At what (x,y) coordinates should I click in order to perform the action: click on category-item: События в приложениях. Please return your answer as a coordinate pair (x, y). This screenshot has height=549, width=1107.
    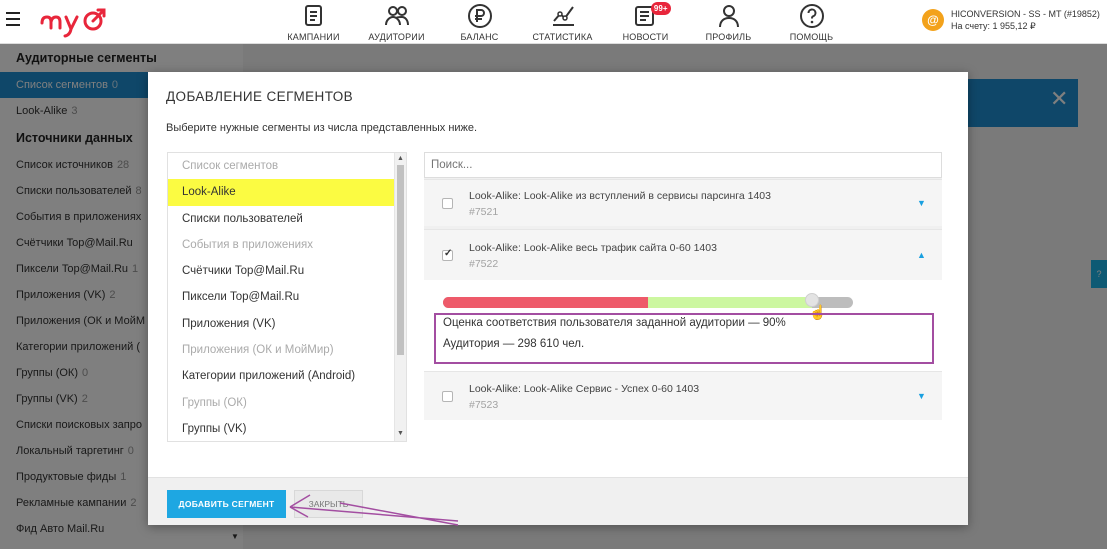
    Looking at the image, I should click on (247, 244).